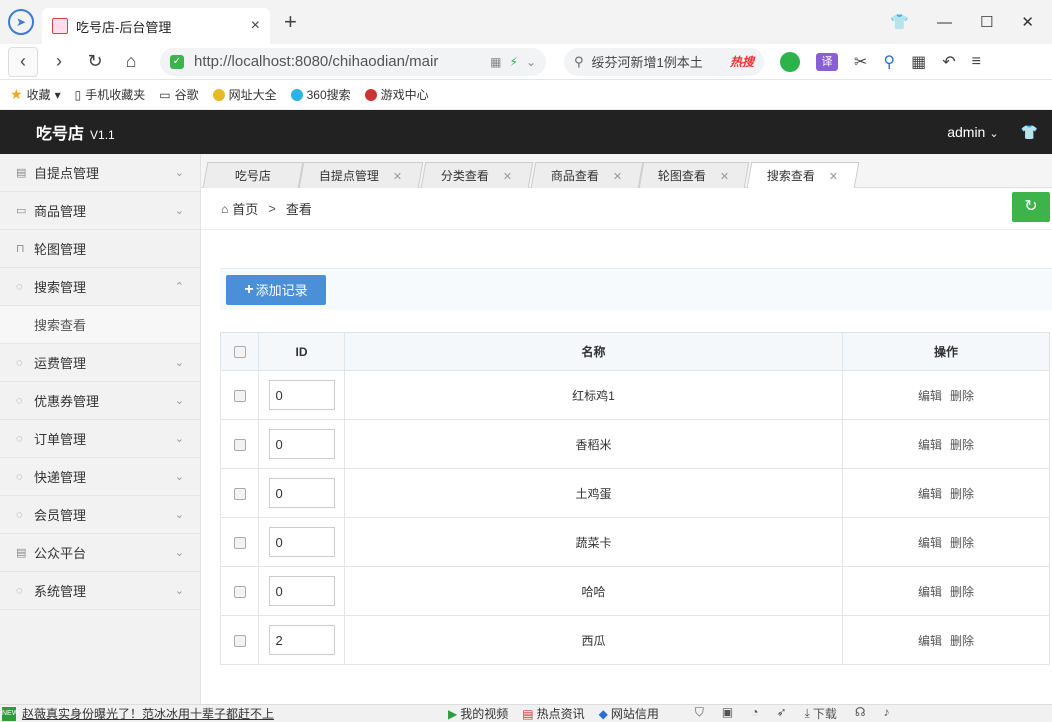  I want to click on sidebar-item-pickup: ▤ 自提点管理 ⌄, so click(100, 173).